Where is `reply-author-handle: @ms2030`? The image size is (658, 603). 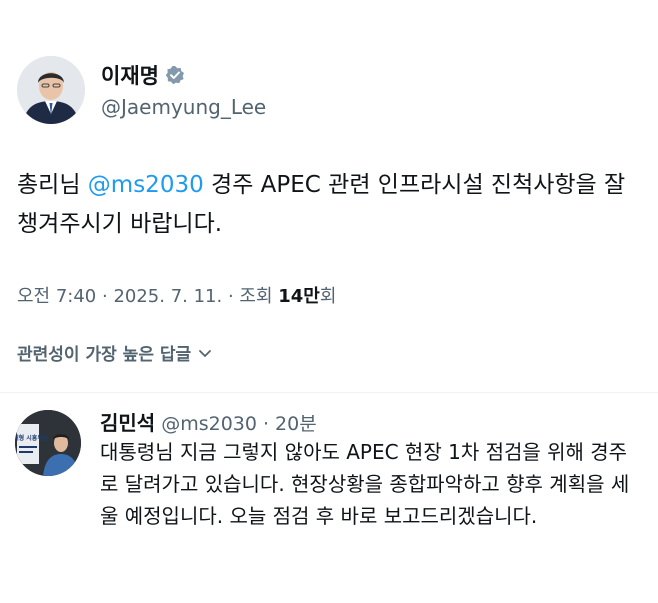
reply-author-handle: @ms2030 is located at coordinates (209, 424).